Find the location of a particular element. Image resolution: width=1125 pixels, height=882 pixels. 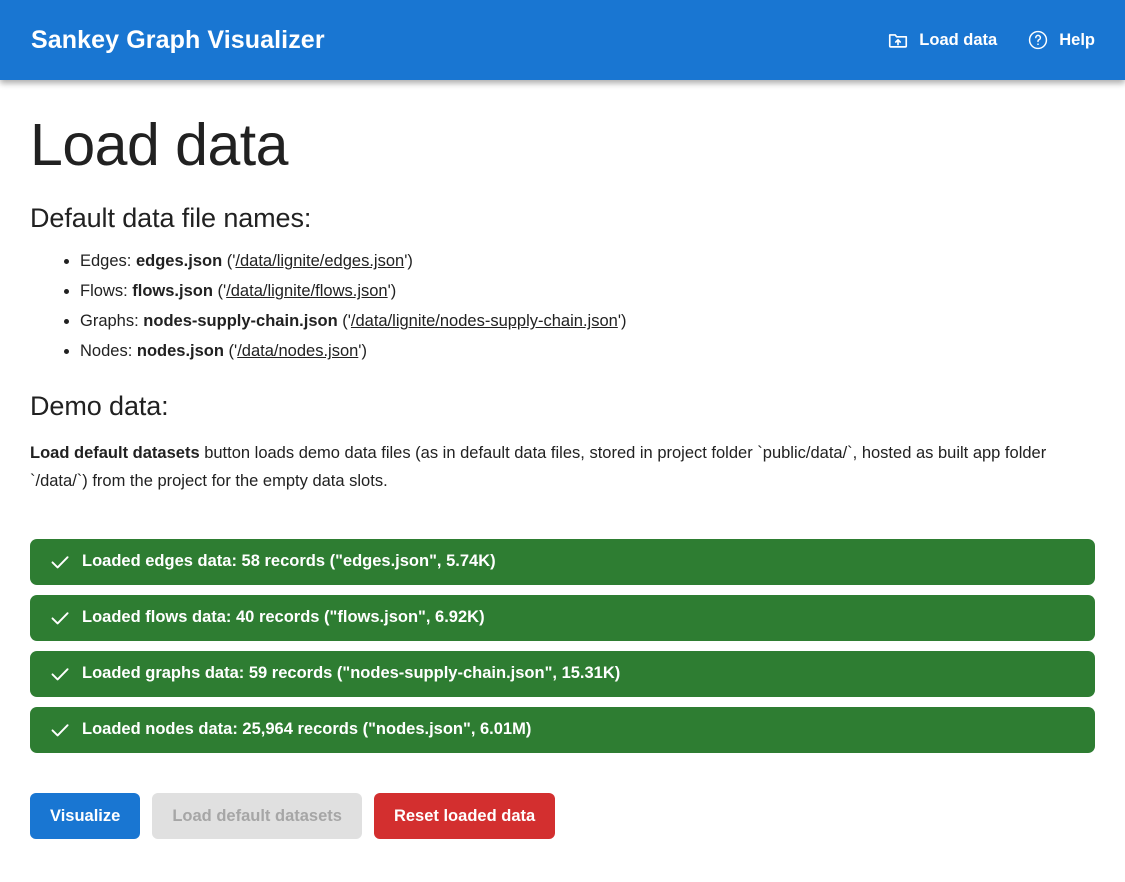

default-files-heading: Default data file names: is located at coordinates (171, 218).